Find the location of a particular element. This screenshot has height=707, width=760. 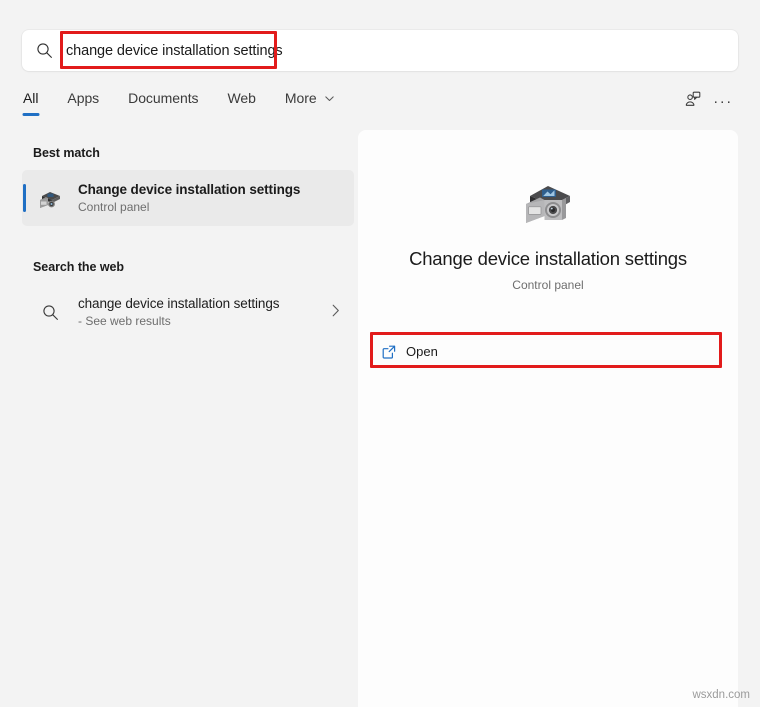

feedback-people-icon is located at coordinates (693, 101).